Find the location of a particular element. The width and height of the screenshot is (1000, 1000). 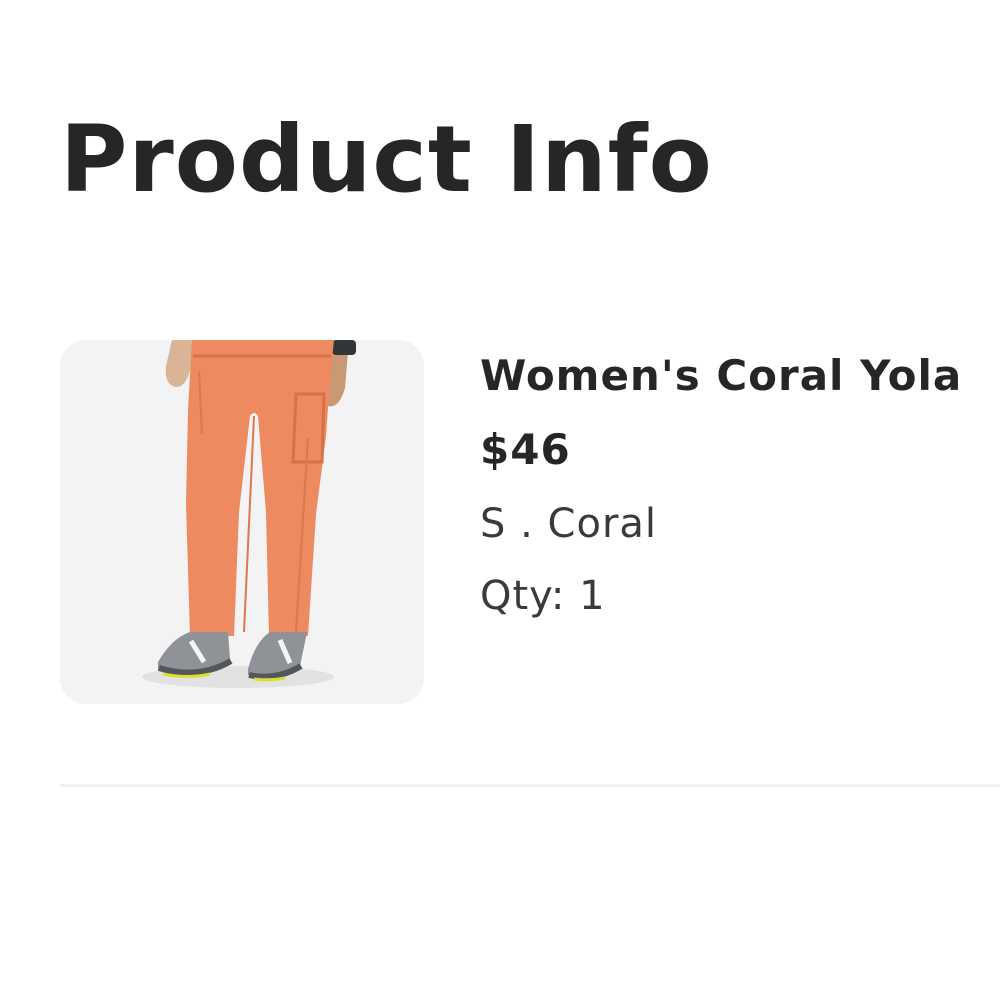

product-variant: S . Coral is located at coordinates (569, 524).